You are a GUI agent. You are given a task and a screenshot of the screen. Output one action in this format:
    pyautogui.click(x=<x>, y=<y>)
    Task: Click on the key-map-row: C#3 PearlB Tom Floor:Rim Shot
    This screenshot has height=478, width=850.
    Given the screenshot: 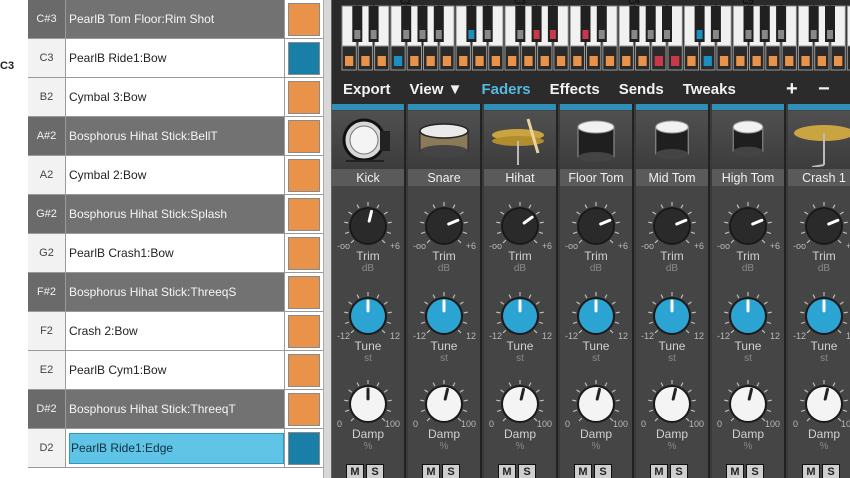 What is the action you would take?
    pyautogui.click(x=175, y=19)
    